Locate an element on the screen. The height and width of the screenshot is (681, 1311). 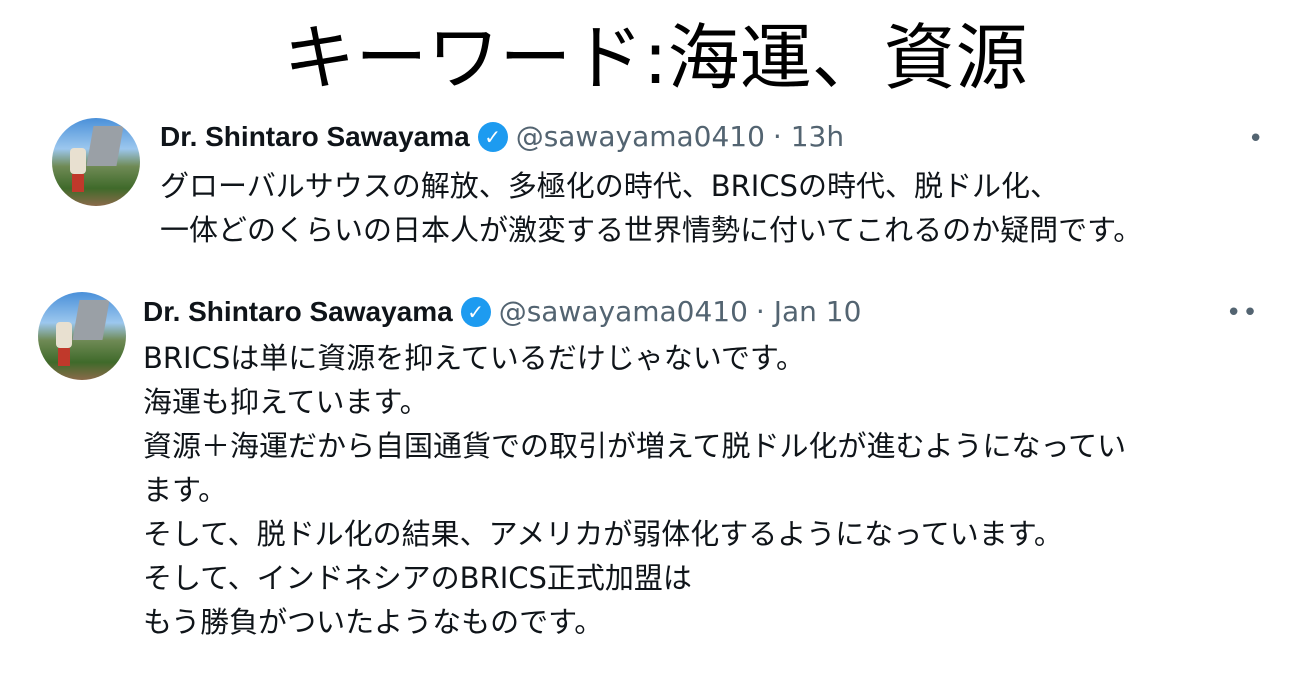
slide-title: キーワード:海運、資源 is located at coordinates (655, 58).